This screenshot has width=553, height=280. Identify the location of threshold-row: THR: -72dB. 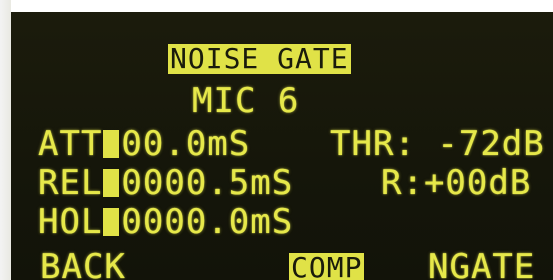
(437, 144).